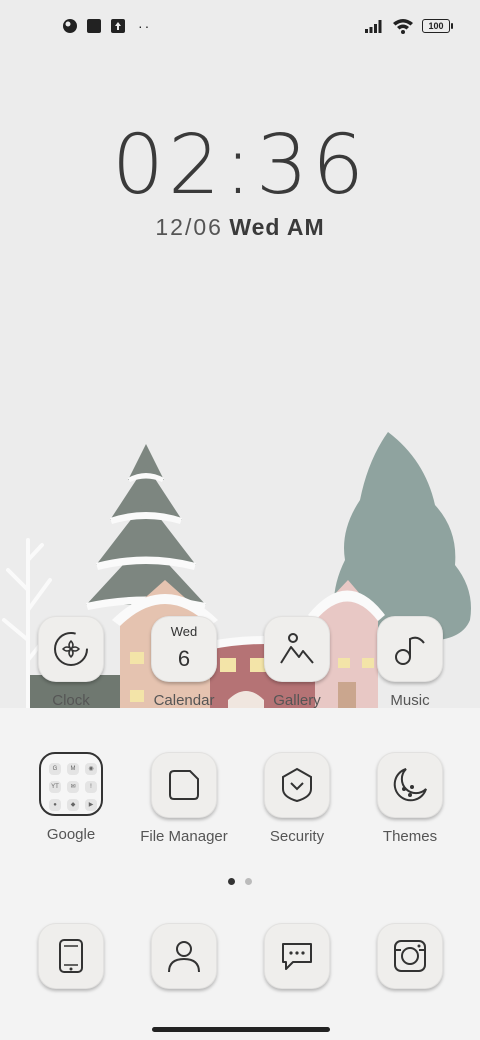 This screenshot has height=1040, width=480. Describe the element at coordinates (94, 26) in the screenshot. I see `app-notification-icon` at that location.